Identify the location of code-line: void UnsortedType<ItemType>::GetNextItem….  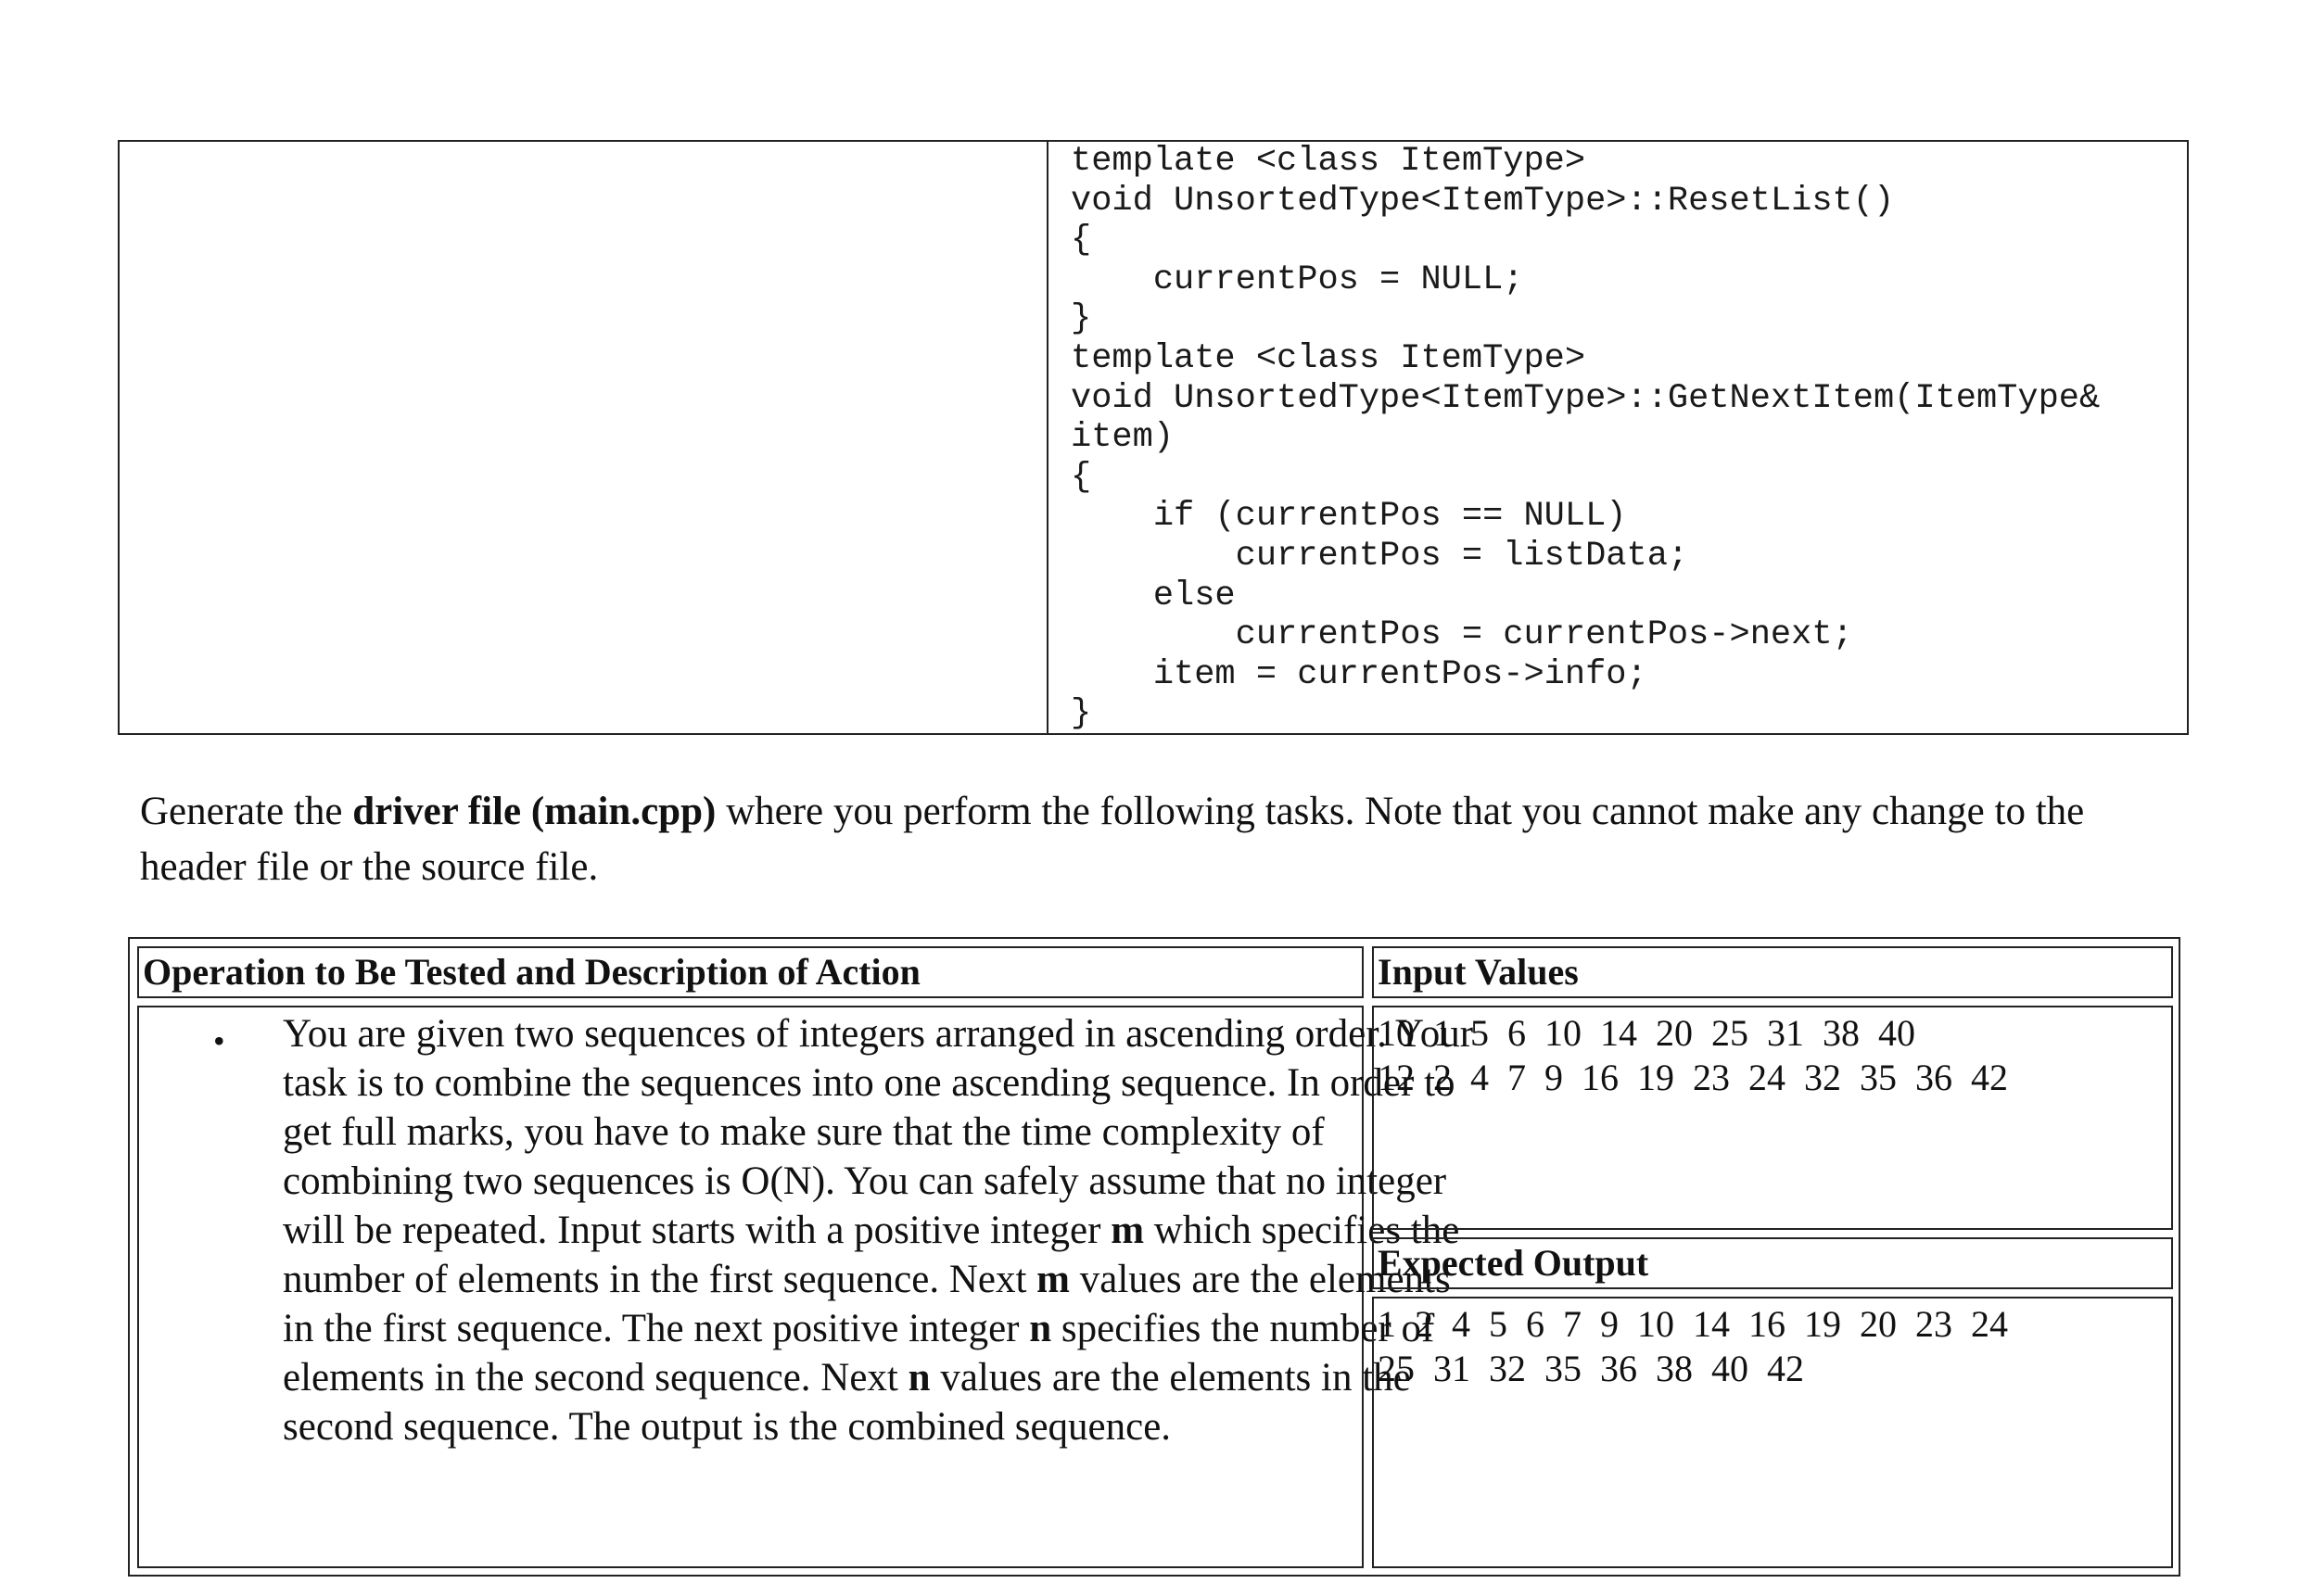
(1586, 398).